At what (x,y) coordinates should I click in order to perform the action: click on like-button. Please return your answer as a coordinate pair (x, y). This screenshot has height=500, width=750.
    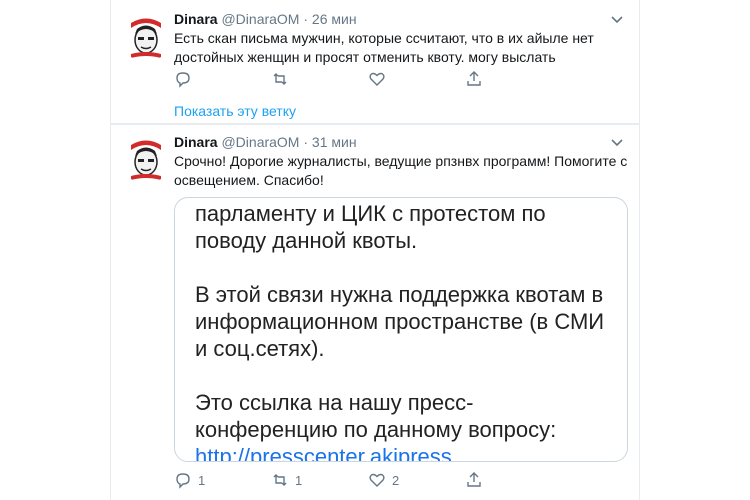
    Looking at the image, I should click on (380, 79).